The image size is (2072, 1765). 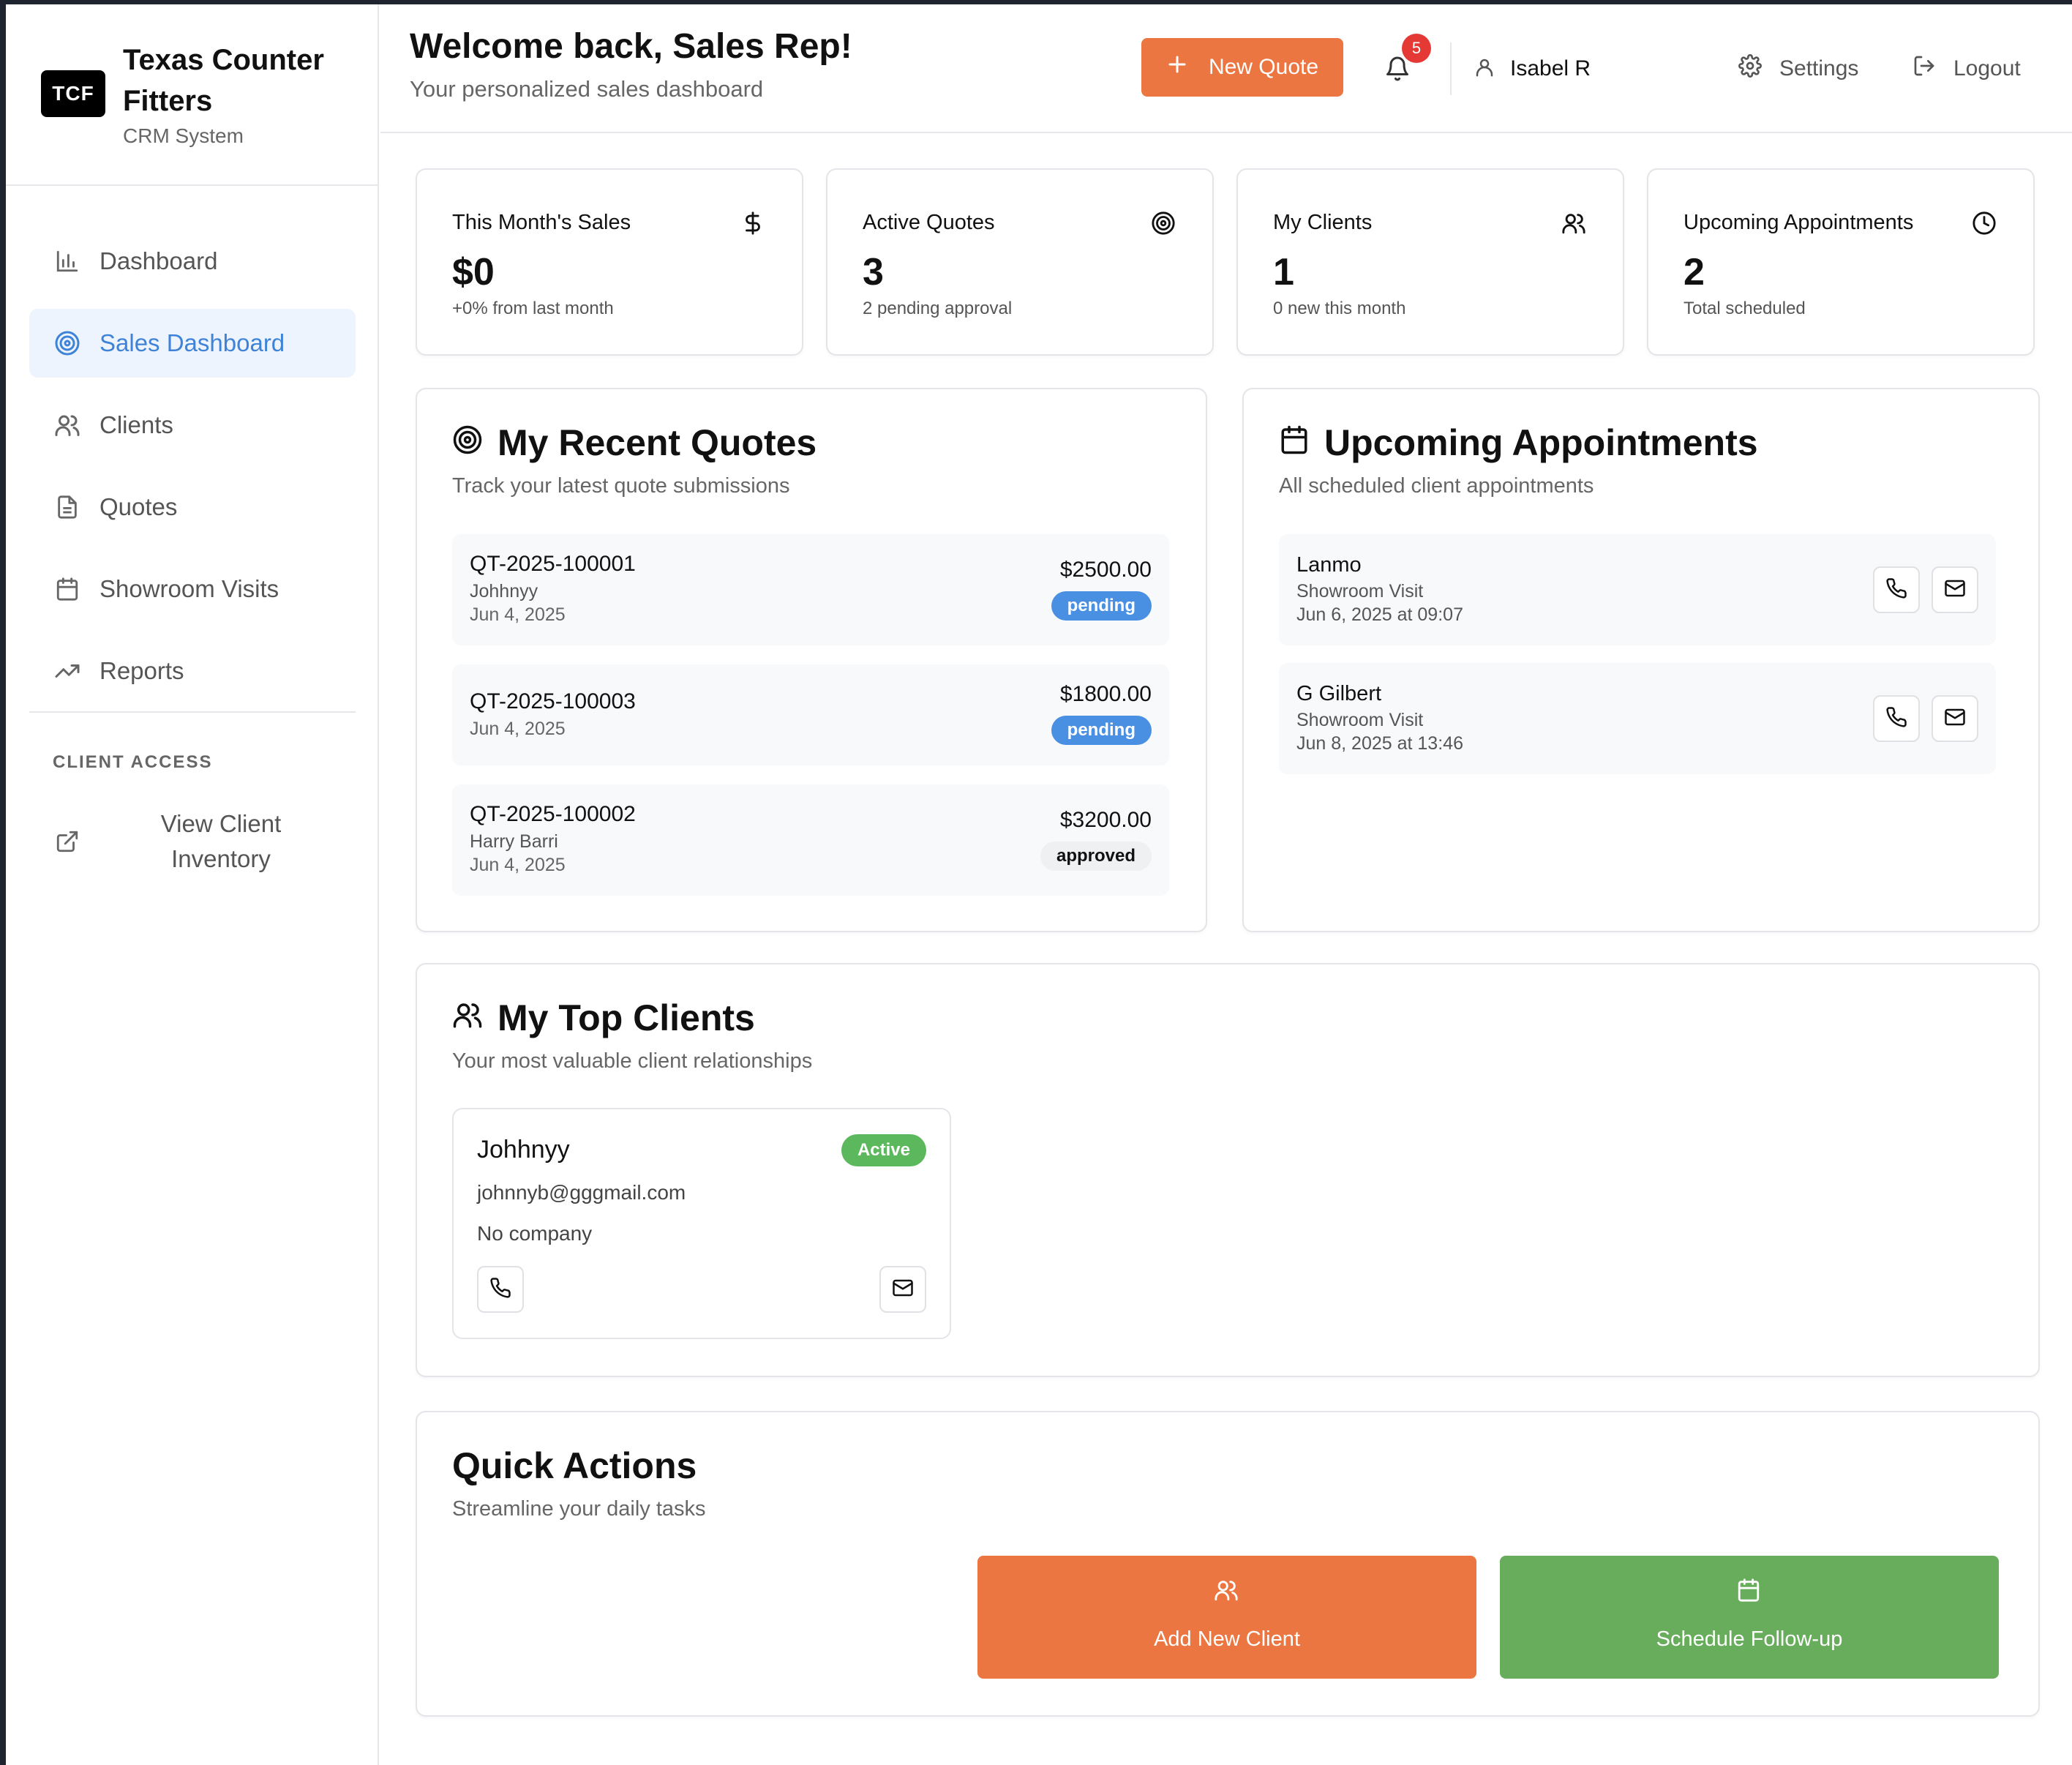 I want to click on quick-actions-heading: Quick Actions, so click(x=574, y=1465).